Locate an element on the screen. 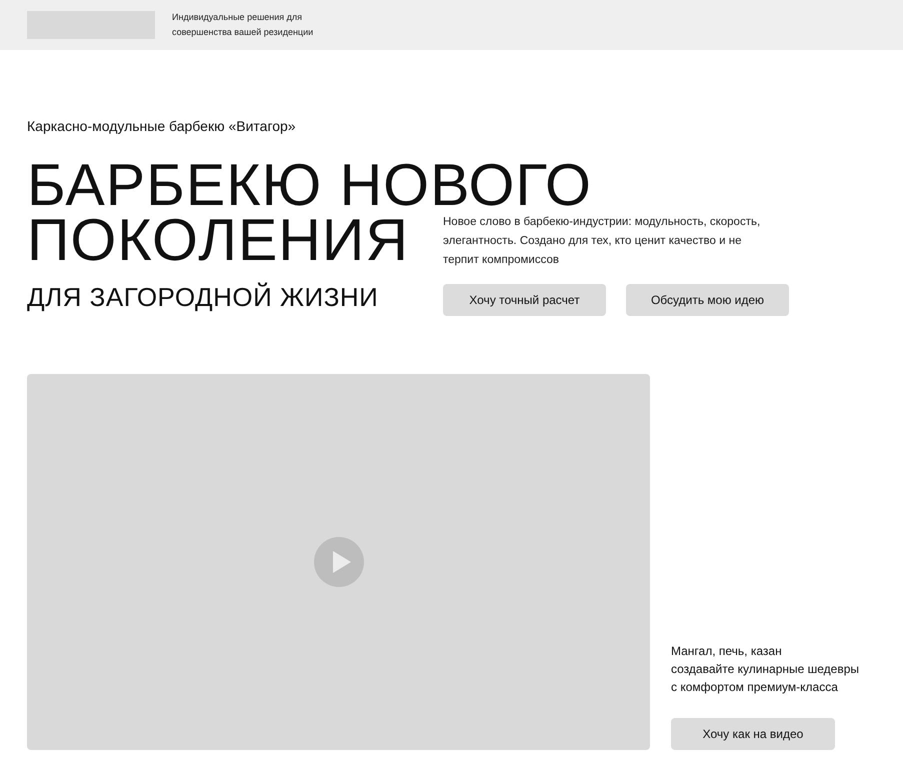 This screenshot has height=783, width=903. cta-button: Хочу точный расчет is located at coordinates (524, 300).